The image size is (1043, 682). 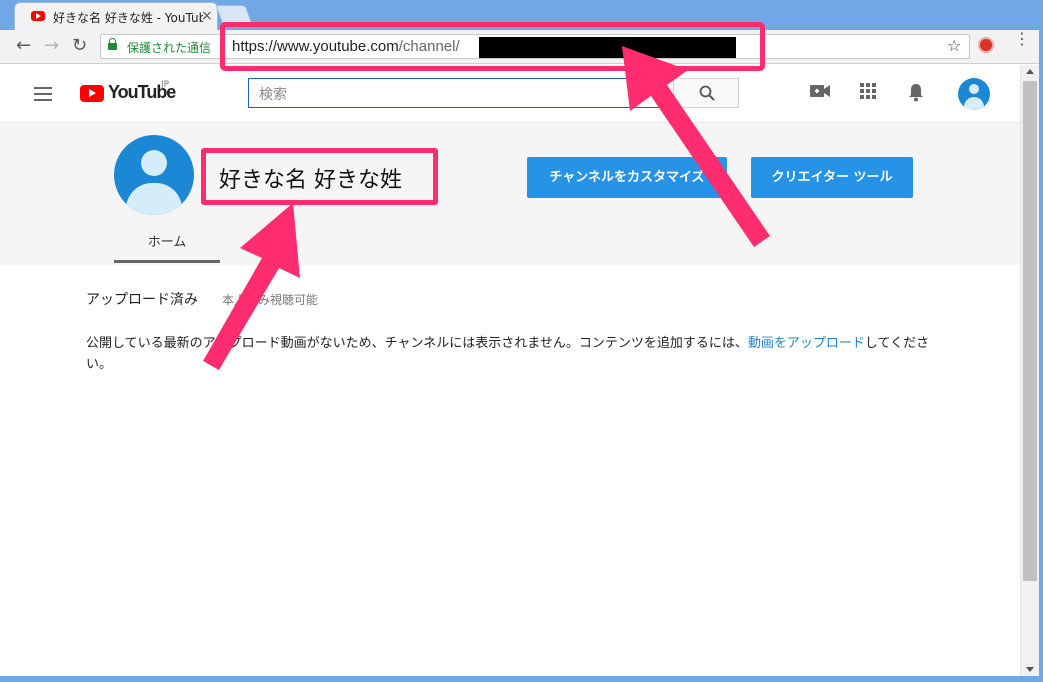 What do you see at coordinates (986, 45) in the screenshot?
I see `extension-icon` at bounding box center [986, 45].